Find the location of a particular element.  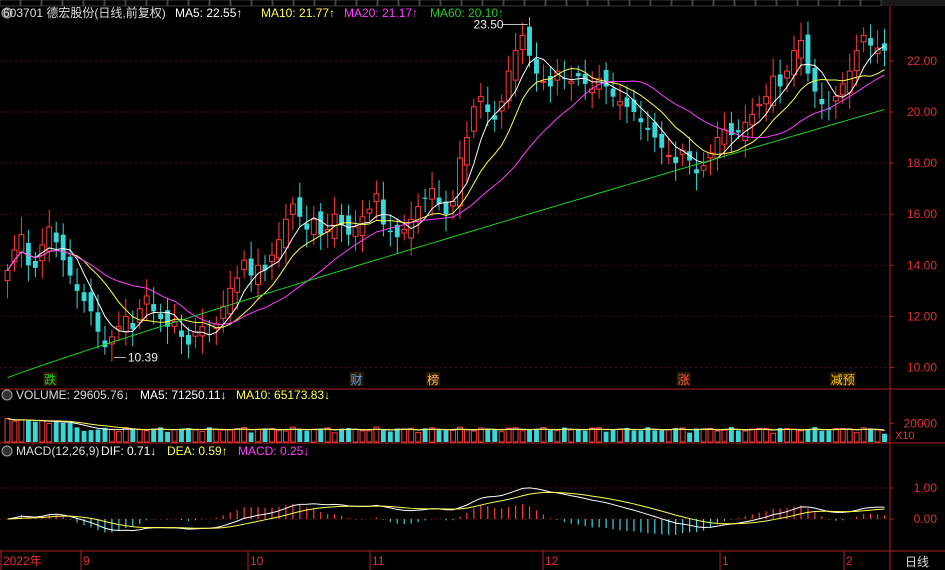

ma10-legend: MA10: 21.77↑ is located at coordinates (298, 13).